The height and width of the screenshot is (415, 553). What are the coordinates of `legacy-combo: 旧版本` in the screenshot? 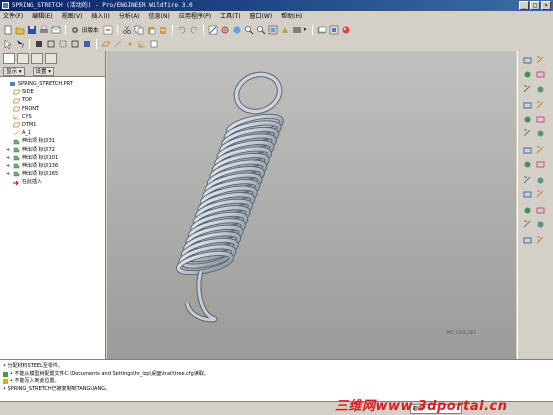 It's located at (90, 30).